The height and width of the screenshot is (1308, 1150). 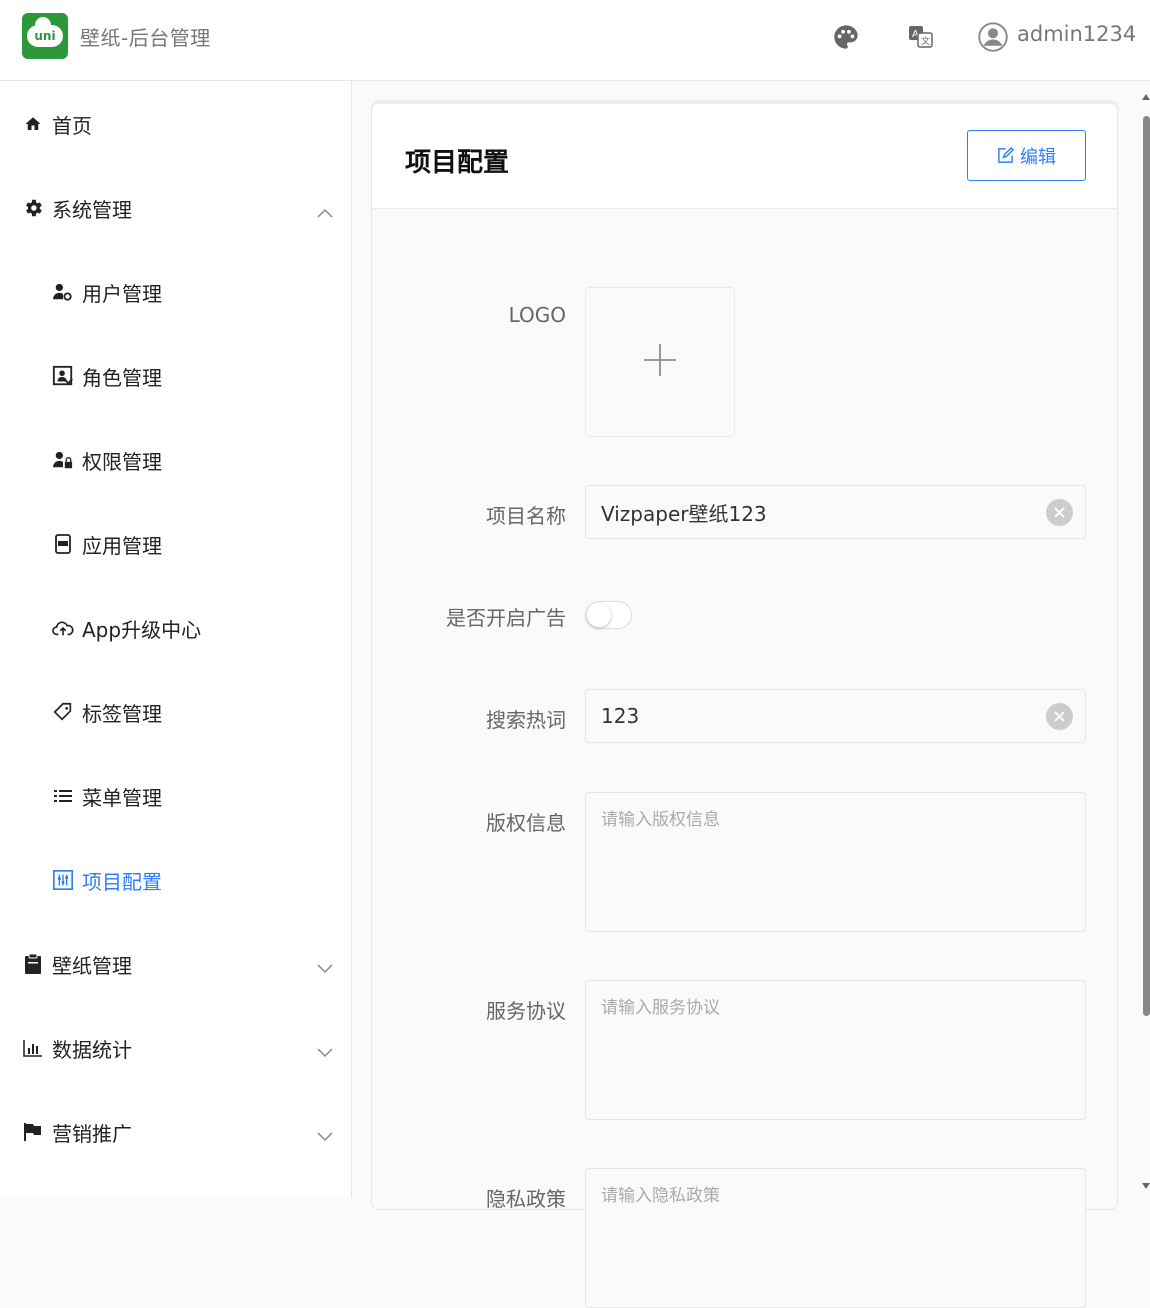 What do you see at coordinates (1005, 155) in the screenshot?
I see `edit-icon` at bounding box center [1005, 155].